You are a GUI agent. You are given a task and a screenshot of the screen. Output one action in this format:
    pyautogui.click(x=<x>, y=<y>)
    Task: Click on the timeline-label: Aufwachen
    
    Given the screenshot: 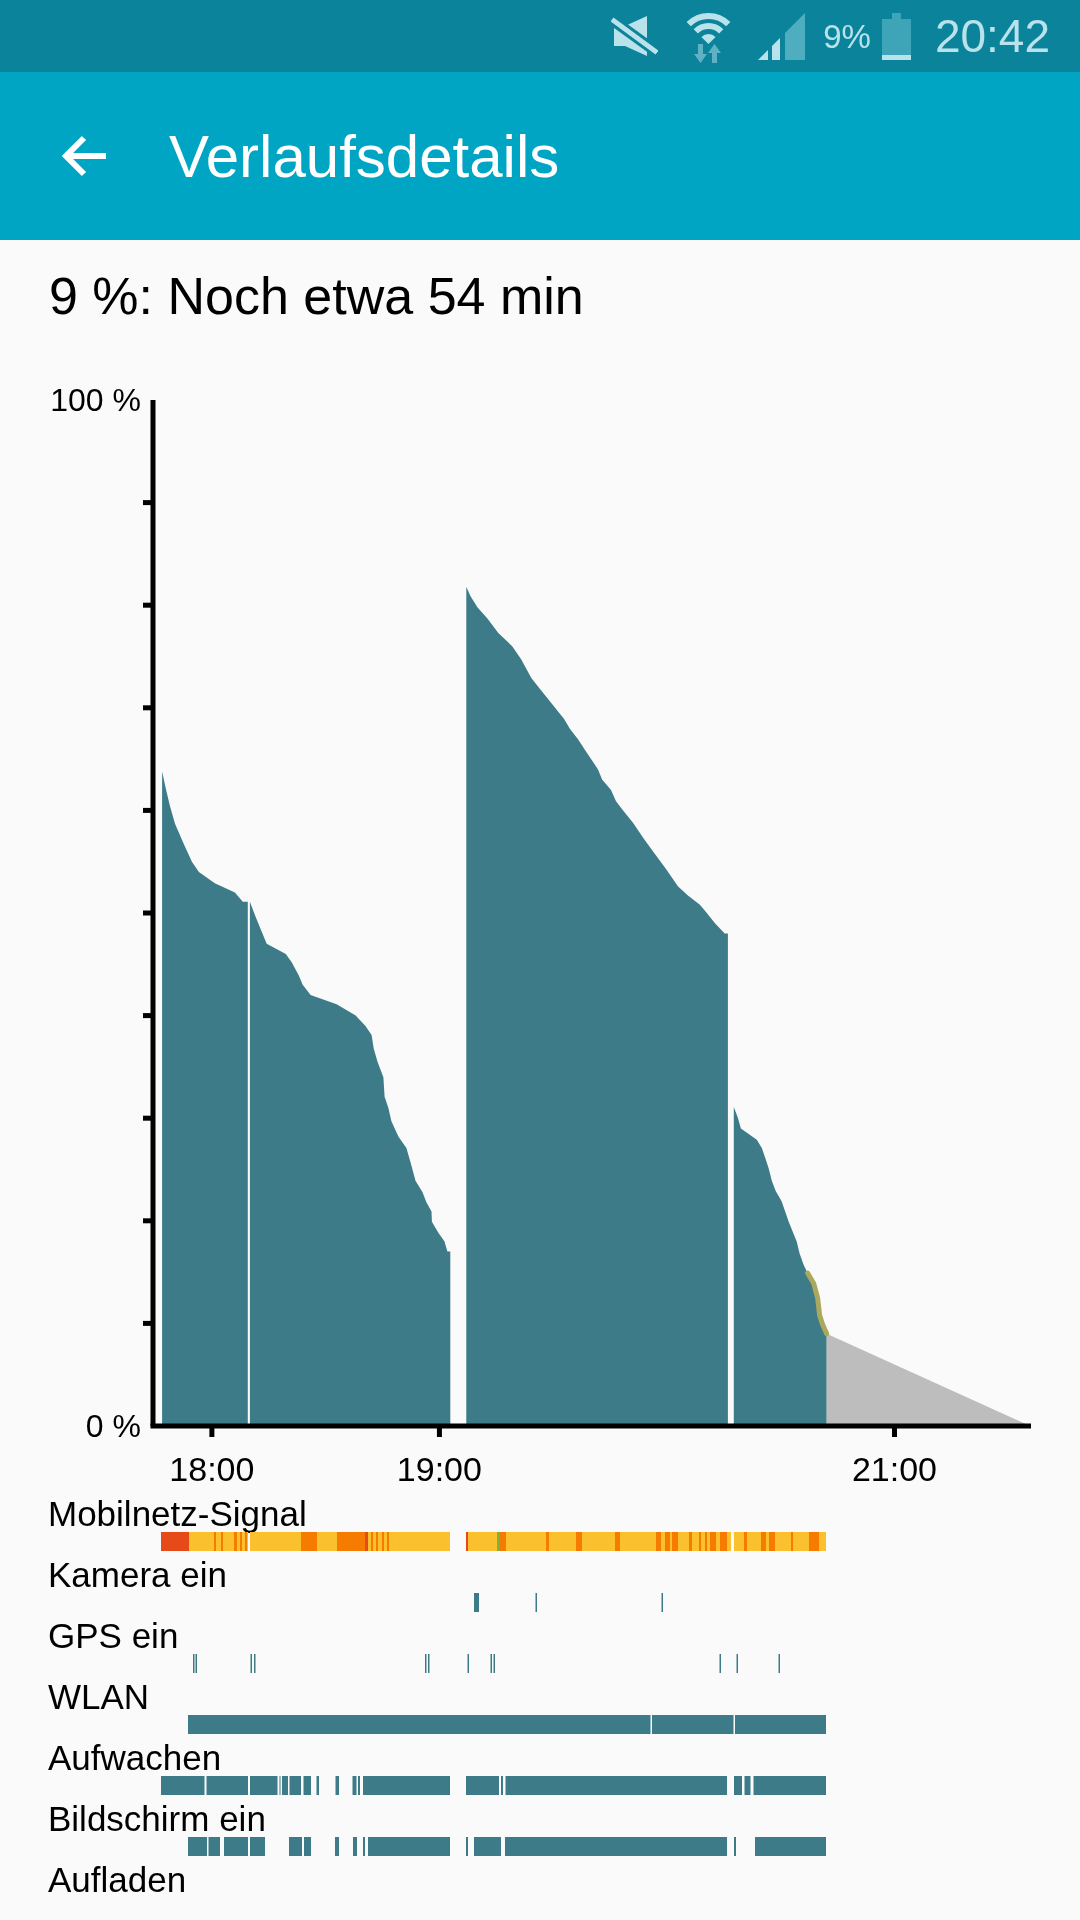 What is the action you would take?
    pyautogui.click(x=135, y=1758)
    